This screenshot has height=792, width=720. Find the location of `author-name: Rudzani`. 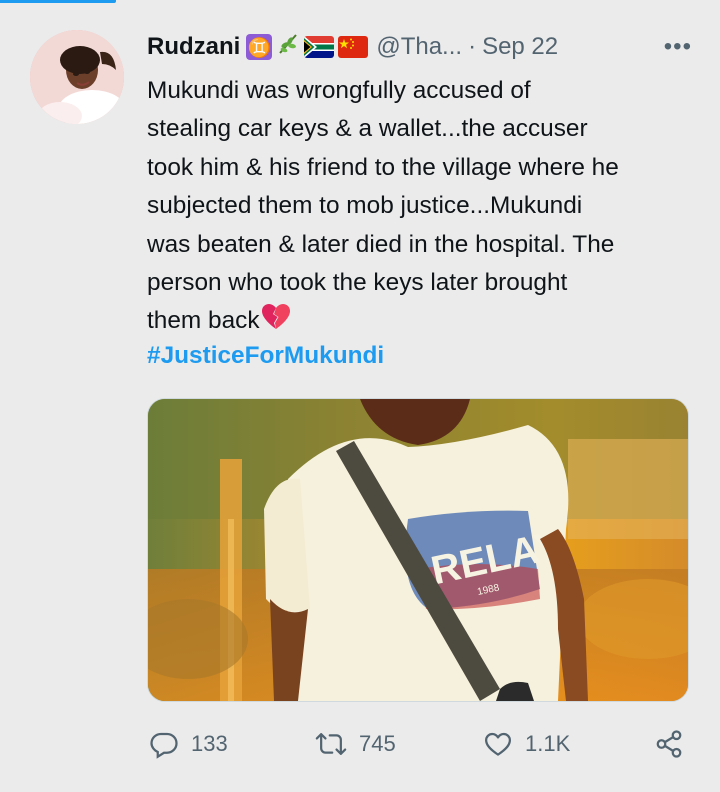

author-name: Rudzani is located at coordinates (193, 47).